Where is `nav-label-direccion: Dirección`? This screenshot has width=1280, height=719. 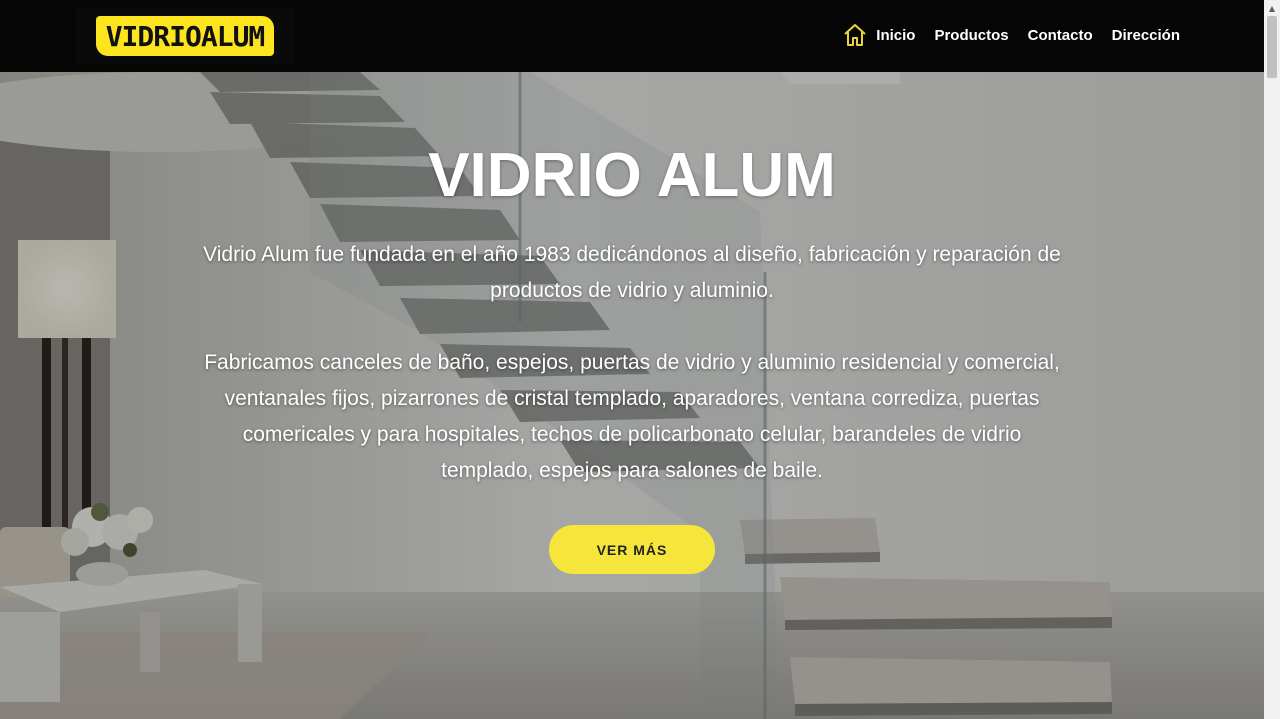
nav-label-direccion: Dirección is located at coordinates (1145, 35).